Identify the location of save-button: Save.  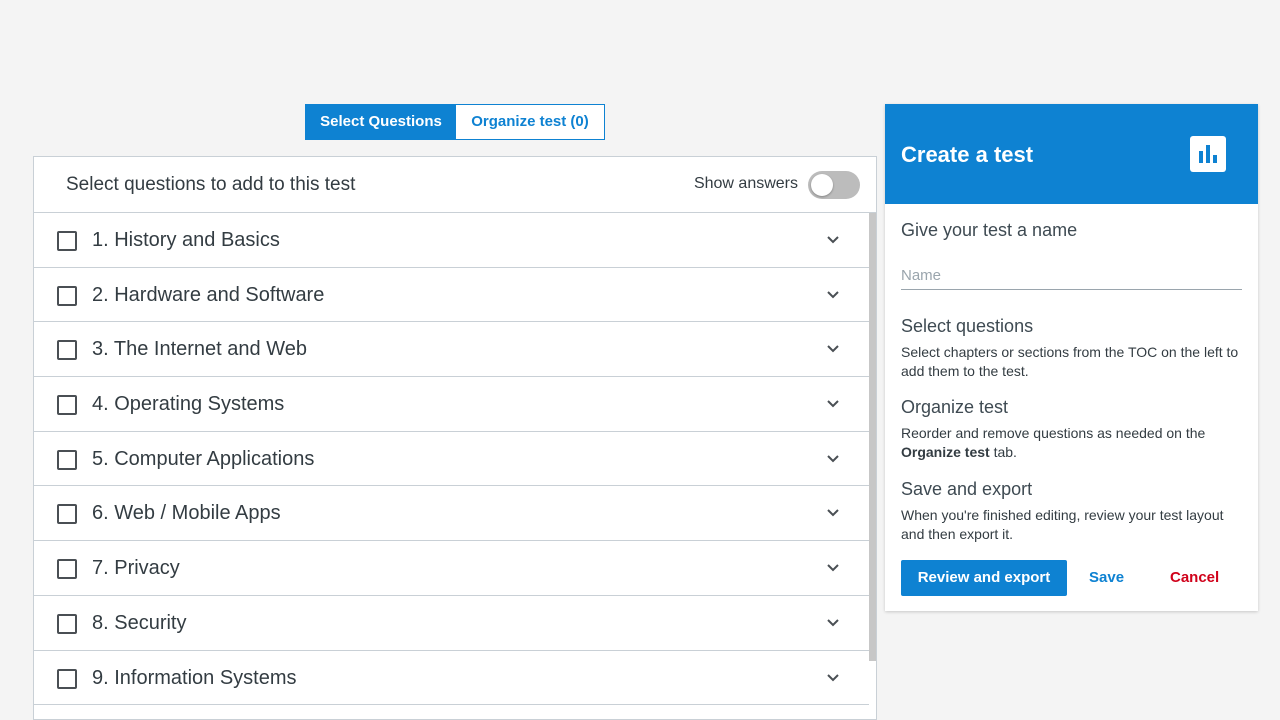
(1106, 578).